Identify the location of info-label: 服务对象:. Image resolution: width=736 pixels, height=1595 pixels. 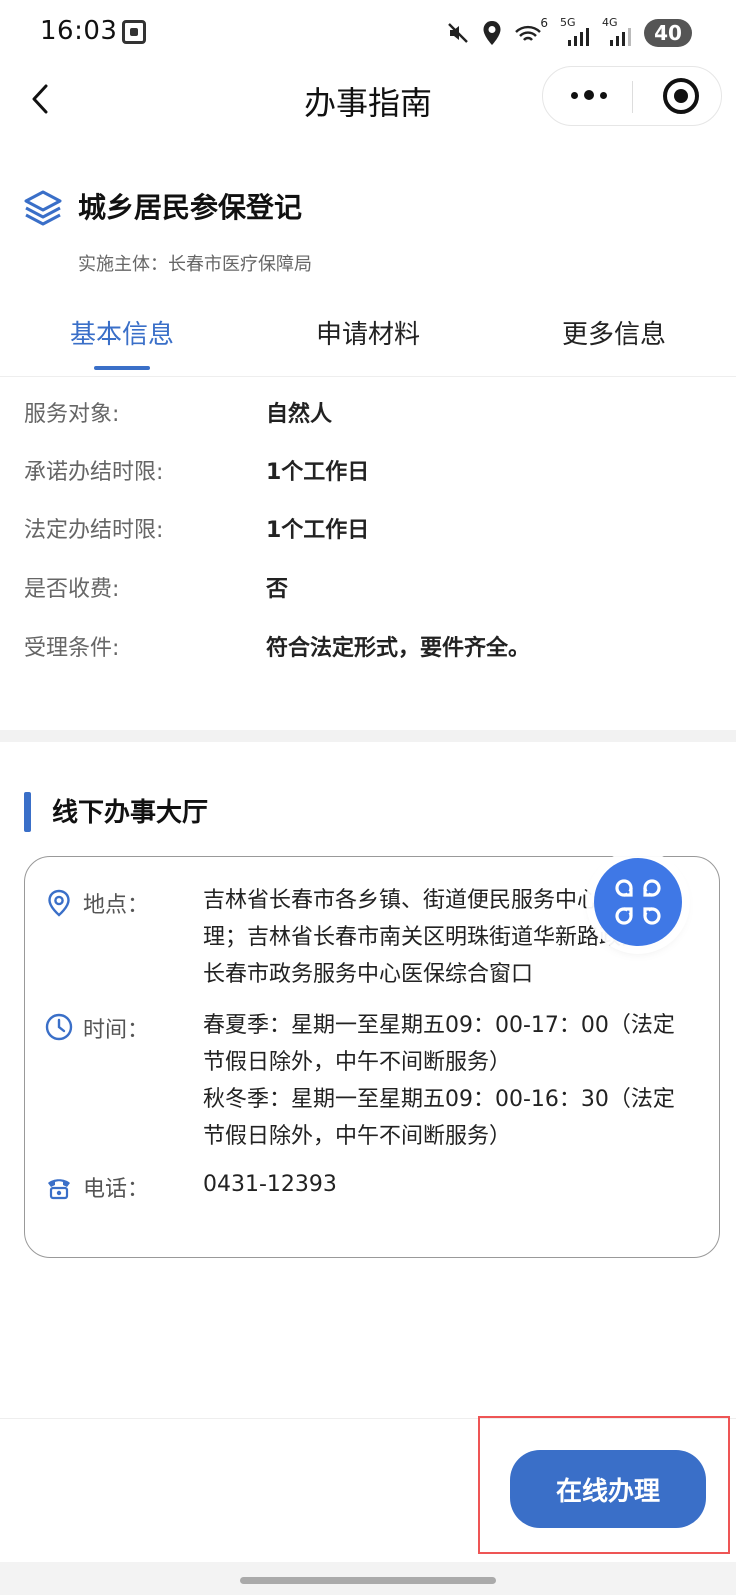
(72, 414).